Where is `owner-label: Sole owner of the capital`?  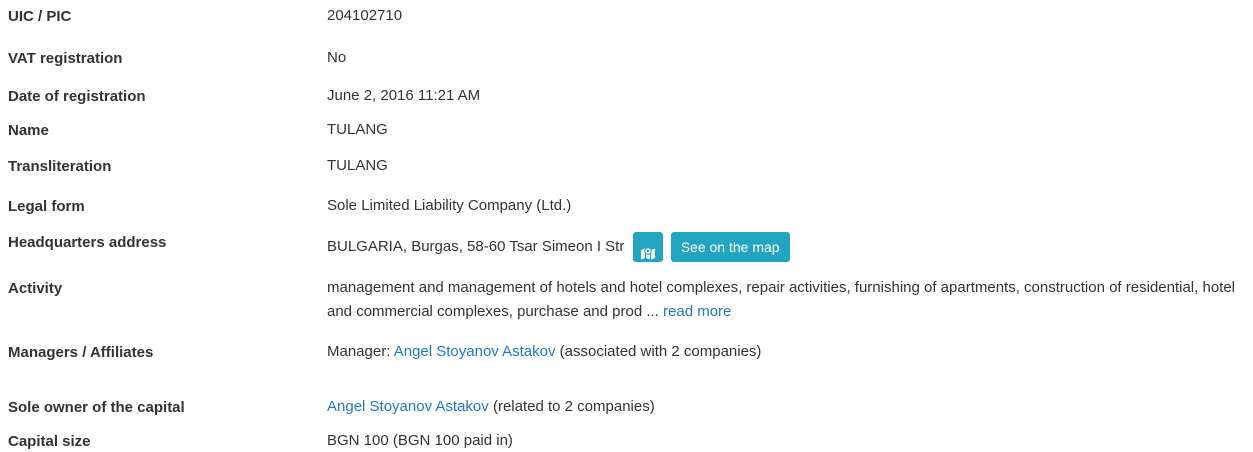
owner-label: Sole owner of the capital is located at coordinates (96, 407).